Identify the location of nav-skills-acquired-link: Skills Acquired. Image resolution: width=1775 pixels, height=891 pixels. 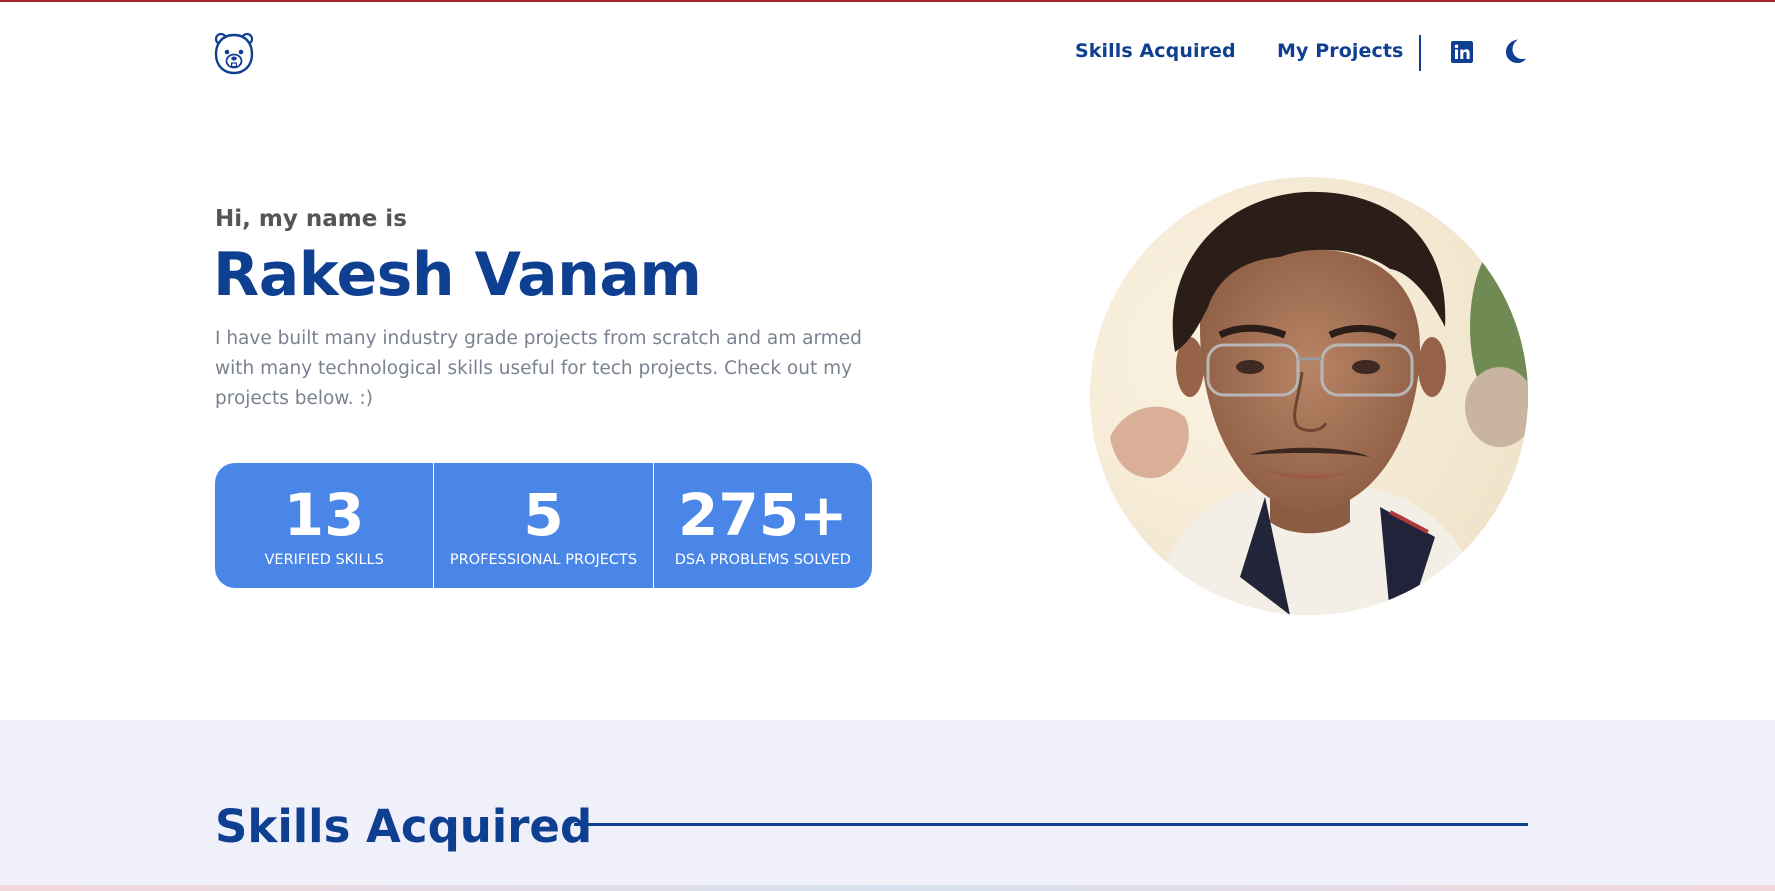
(1155, 51).